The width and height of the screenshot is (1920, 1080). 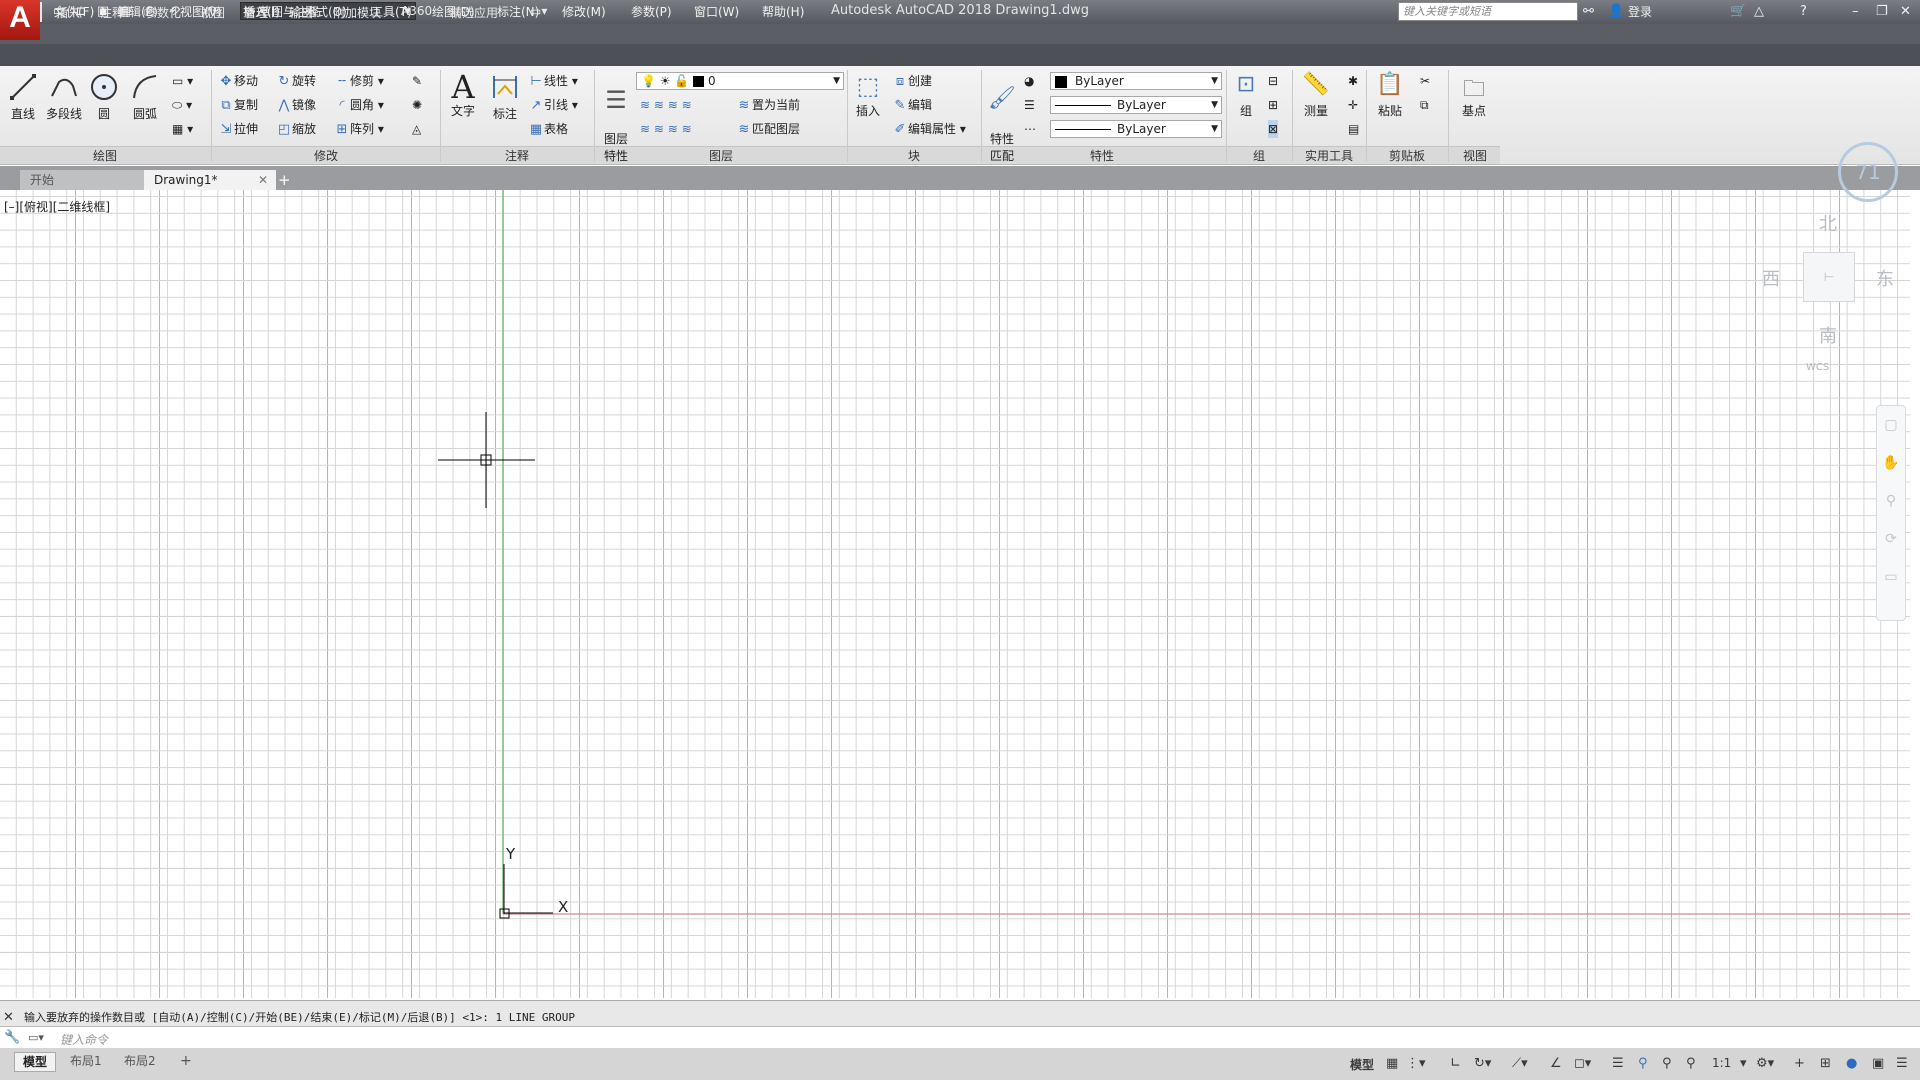 I want to click on menu-help: 帮助(H), so click(x=783, y=11).